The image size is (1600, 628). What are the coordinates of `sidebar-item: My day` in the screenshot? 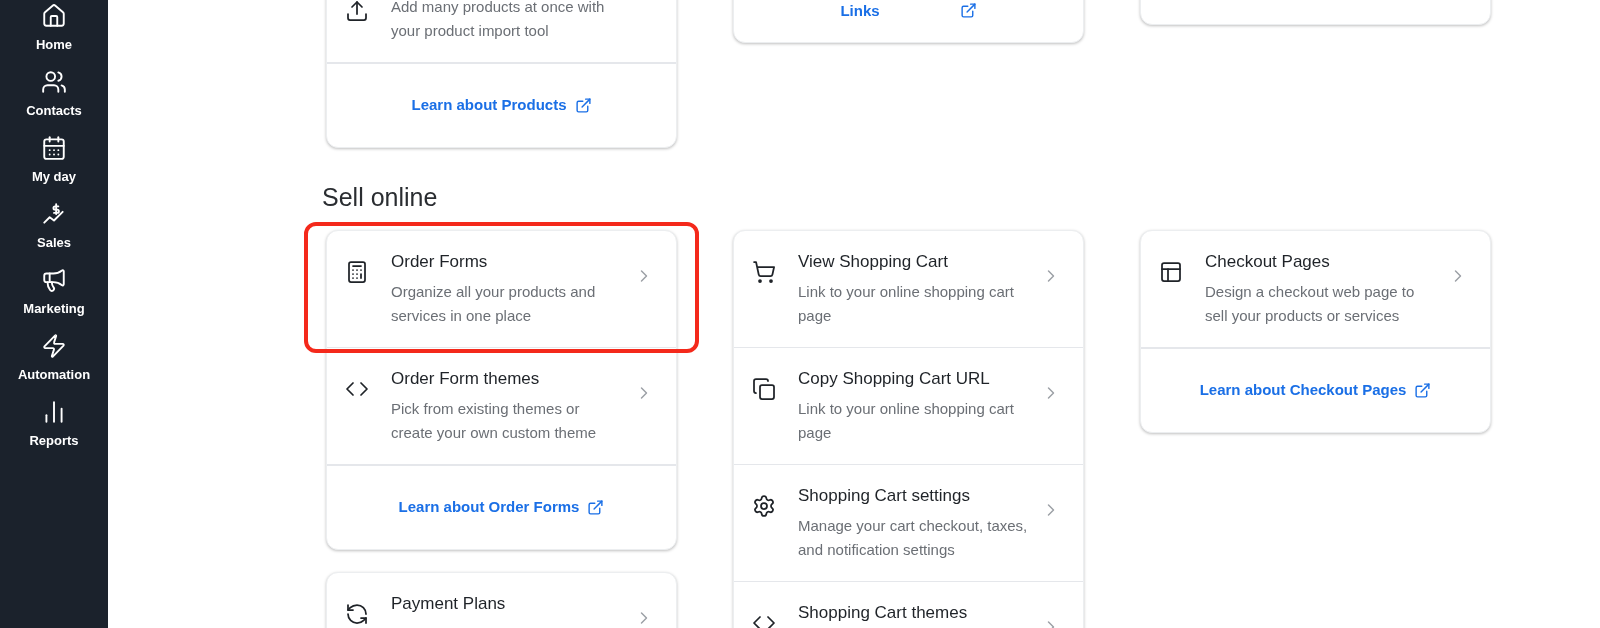 It's located at (54, 168).